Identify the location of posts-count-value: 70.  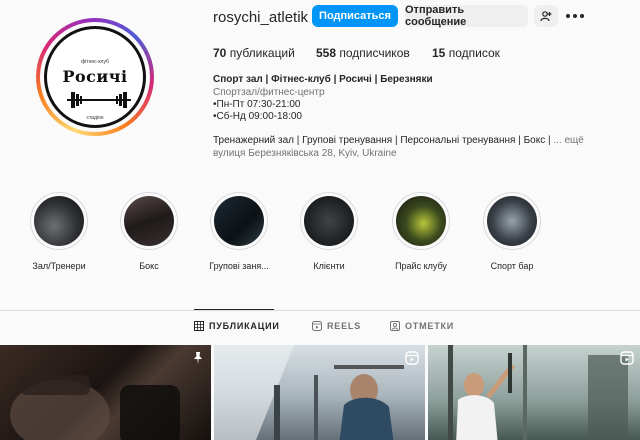
(220, 53).